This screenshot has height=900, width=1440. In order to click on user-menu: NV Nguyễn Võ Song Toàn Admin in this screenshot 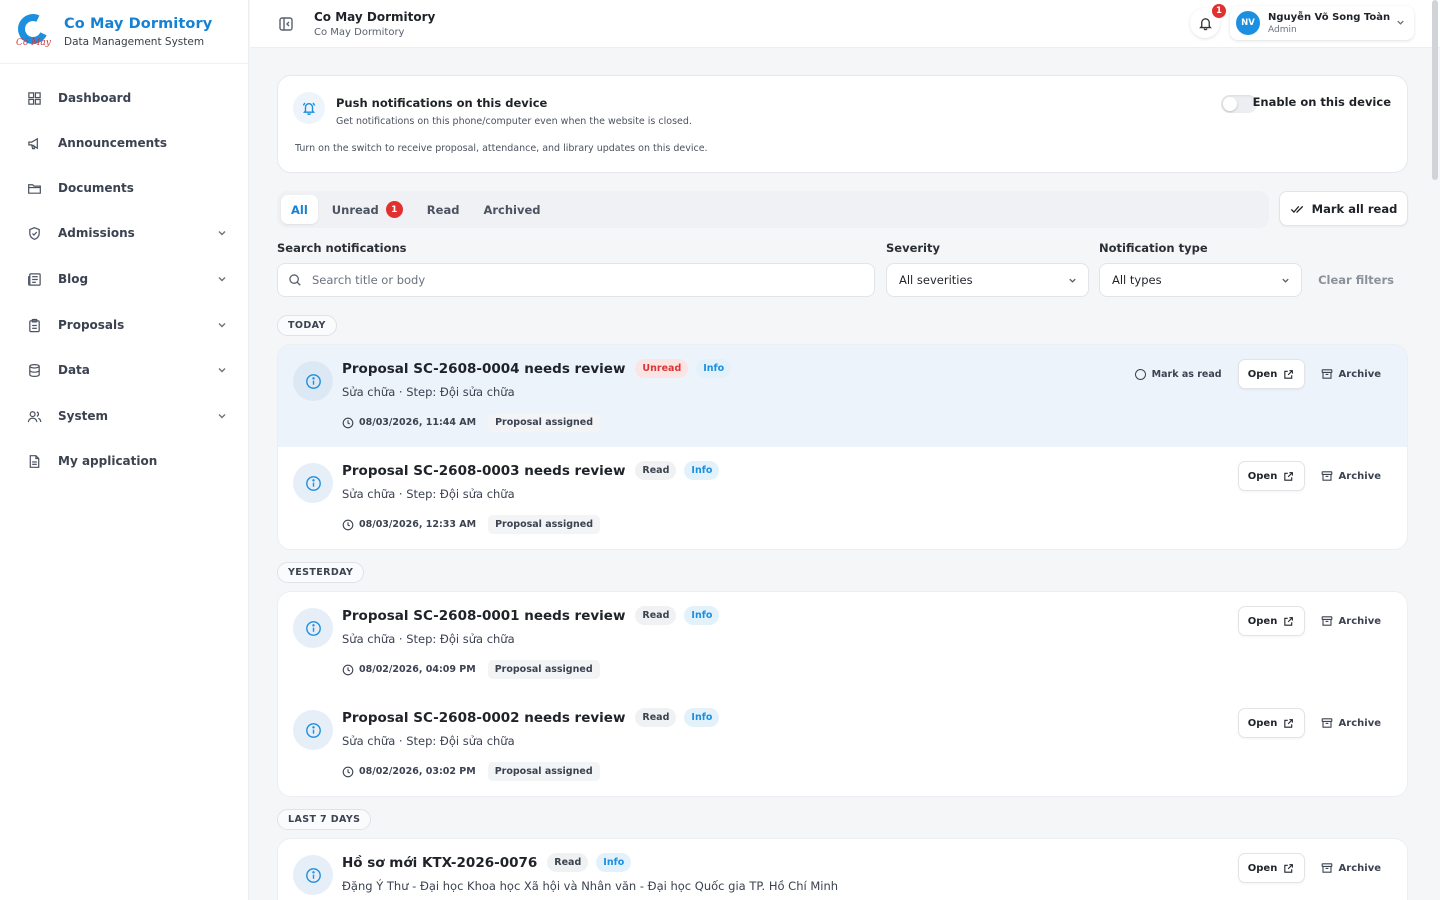, I will do `click(1322, 23)`.